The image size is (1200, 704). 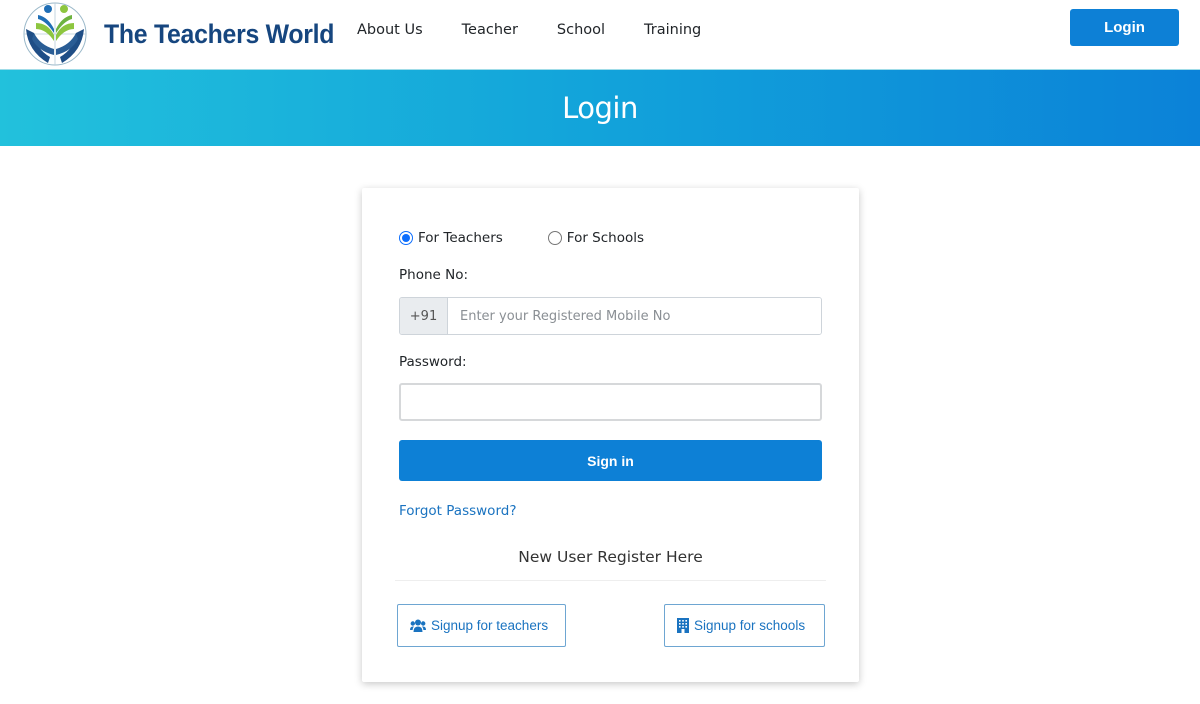 What do you see at coordinates (554, 238) in the screenshot?
I see `radio-unchecked-icon` at bounding box center [554, 238].